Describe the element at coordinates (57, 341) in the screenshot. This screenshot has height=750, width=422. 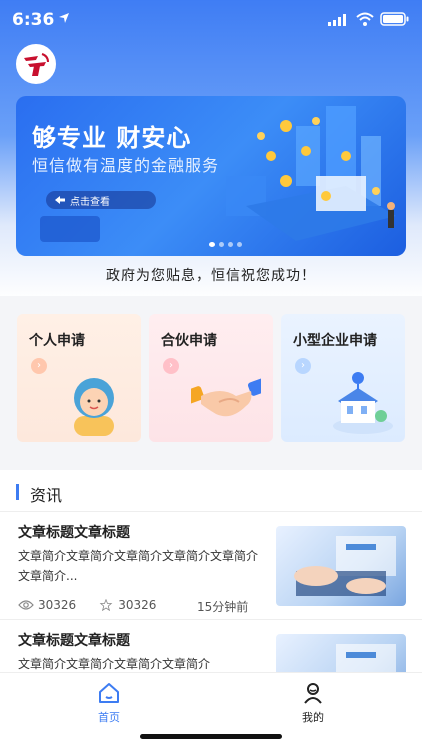
I see `card-label: 个人申请` at that location.